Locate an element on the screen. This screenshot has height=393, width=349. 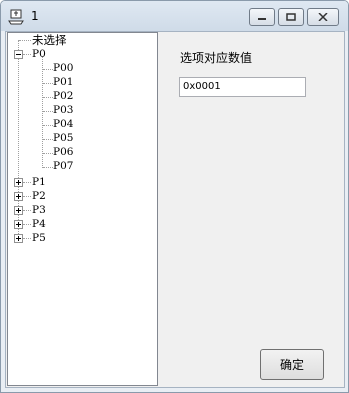
tree-item-p1: P1 is located at coordinates (39, 182).